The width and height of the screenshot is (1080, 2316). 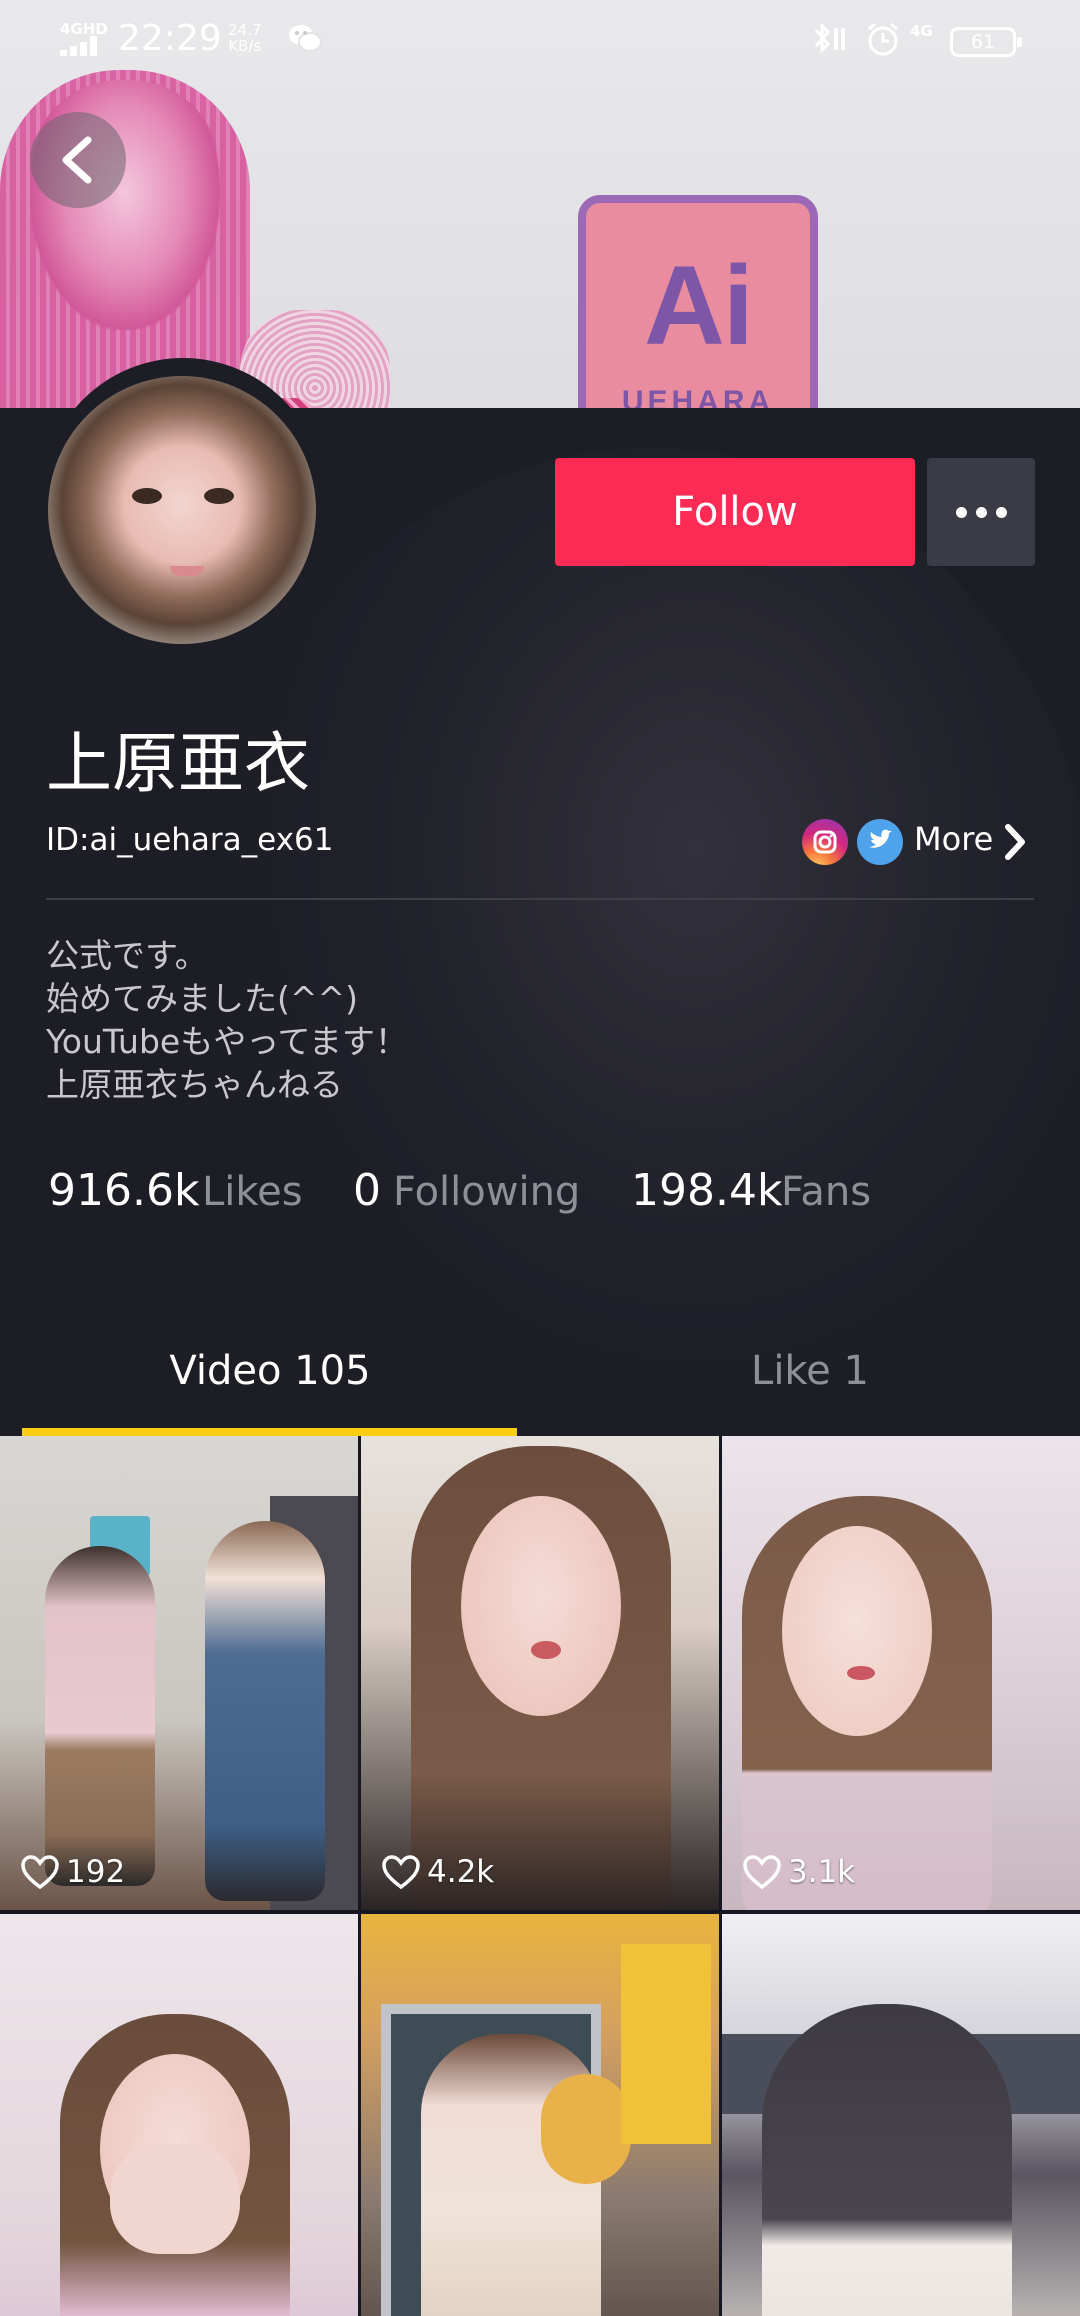 What do you see at coordinates (205, 224) in the screenshot?
I see `banner-portrait-image` at bounding box center [205, 224].